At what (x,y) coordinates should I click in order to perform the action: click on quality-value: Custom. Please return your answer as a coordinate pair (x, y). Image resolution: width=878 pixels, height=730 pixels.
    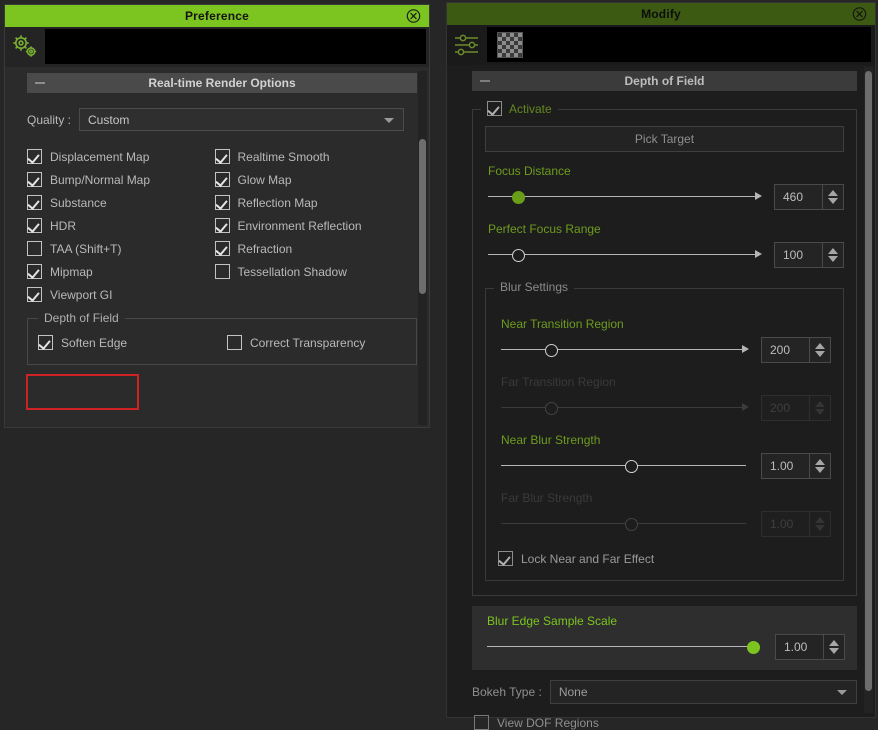
    Looking at the image, I should click on (109, 119).